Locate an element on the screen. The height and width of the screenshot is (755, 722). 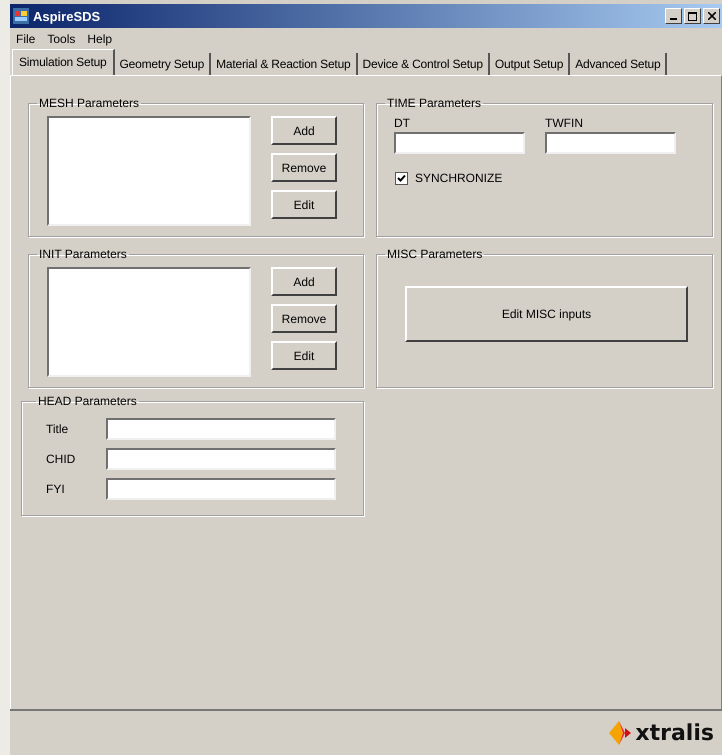
maximize-icon is located at coordinates (692, 16).